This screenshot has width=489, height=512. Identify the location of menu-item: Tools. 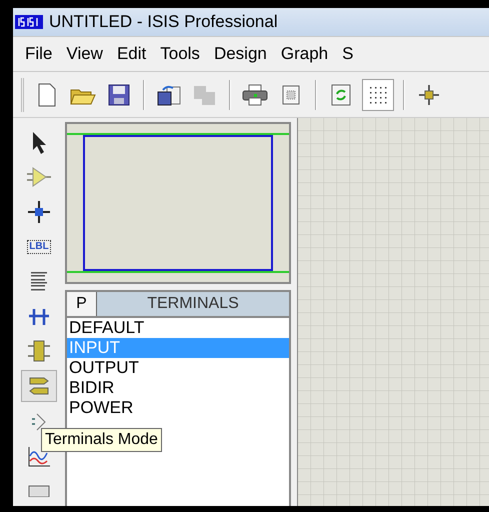
(180, 54).